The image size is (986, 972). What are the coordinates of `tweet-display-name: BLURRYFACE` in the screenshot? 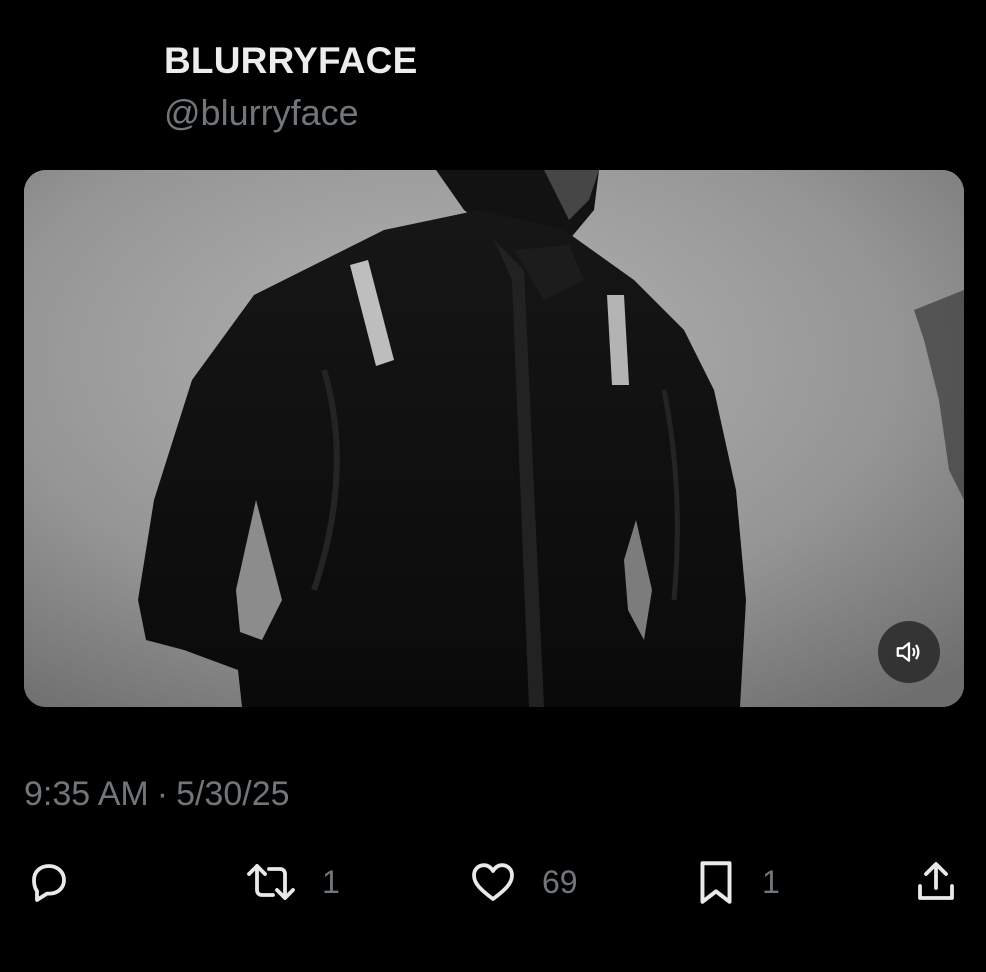 It's located at (290, 61).